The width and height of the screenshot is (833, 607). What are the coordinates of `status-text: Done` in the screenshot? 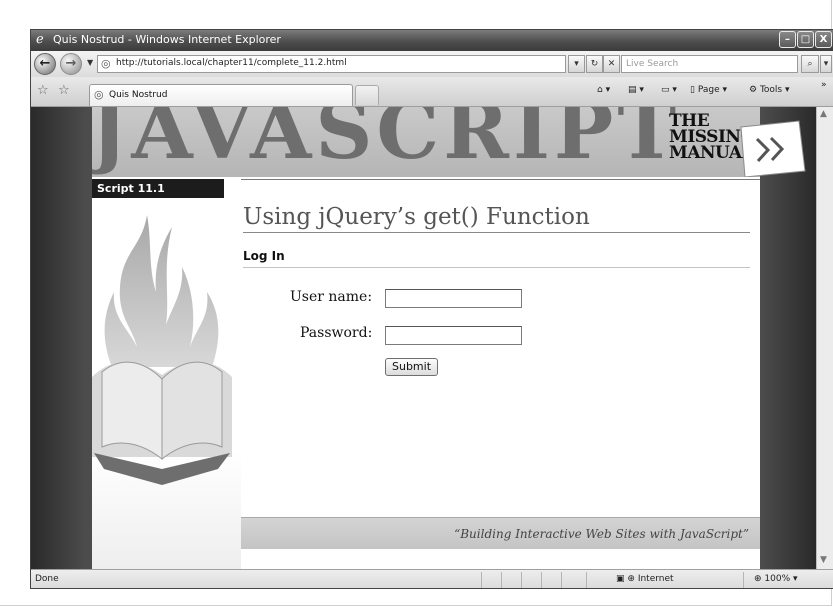 It's located at (47, 579).